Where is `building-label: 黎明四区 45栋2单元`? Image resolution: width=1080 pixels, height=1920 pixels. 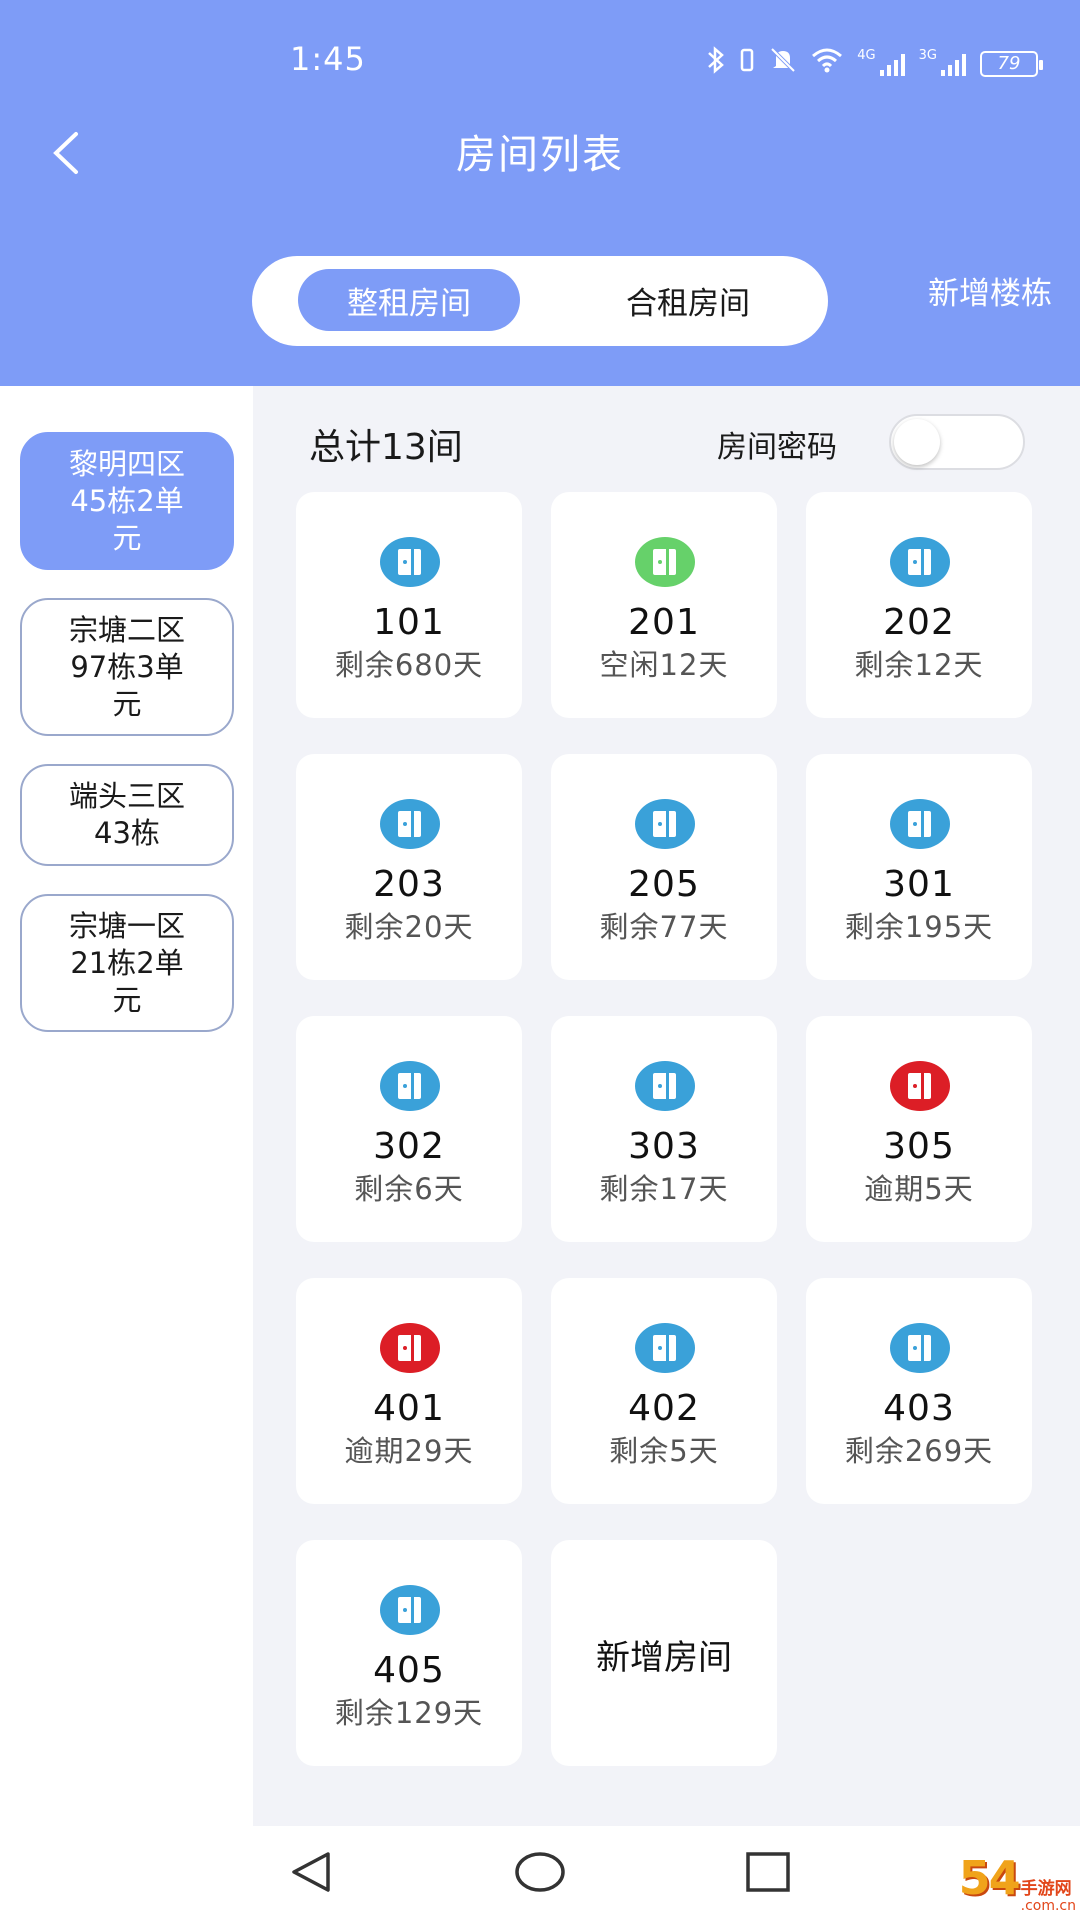
building-label: 黎明四区 45栋2单元 is located at coordinates (126, 500).